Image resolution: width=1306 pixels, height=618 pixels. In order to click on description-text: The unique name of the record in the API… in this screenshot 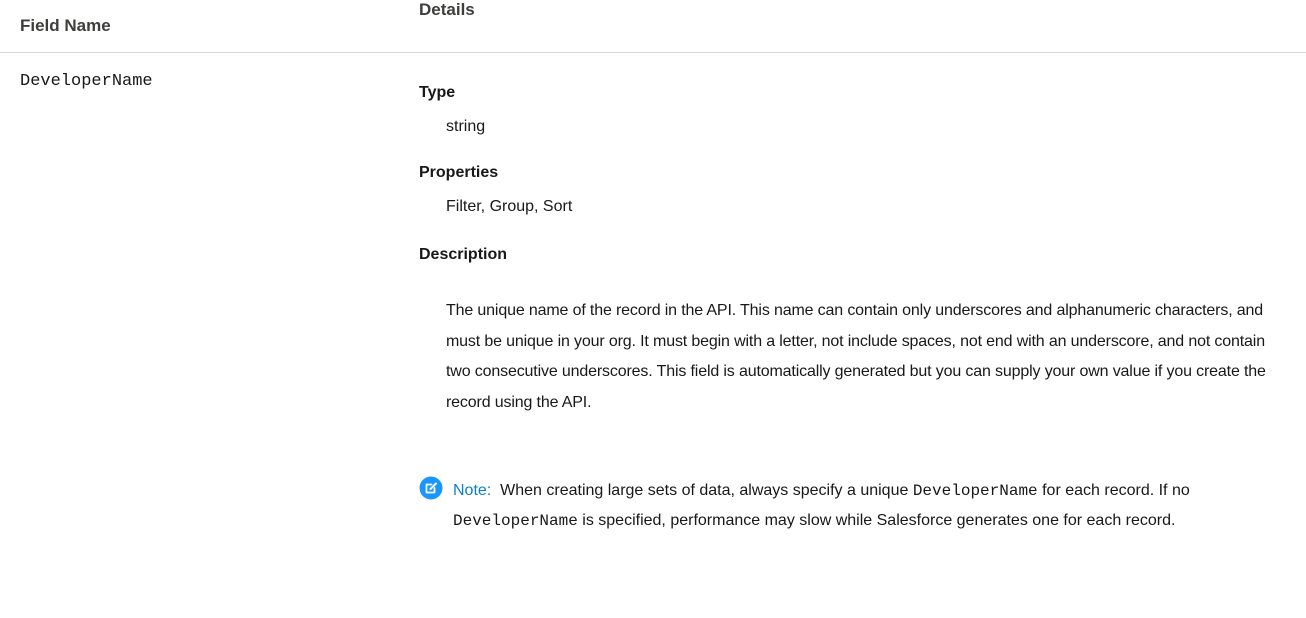, I will do `click(856, 356)`.